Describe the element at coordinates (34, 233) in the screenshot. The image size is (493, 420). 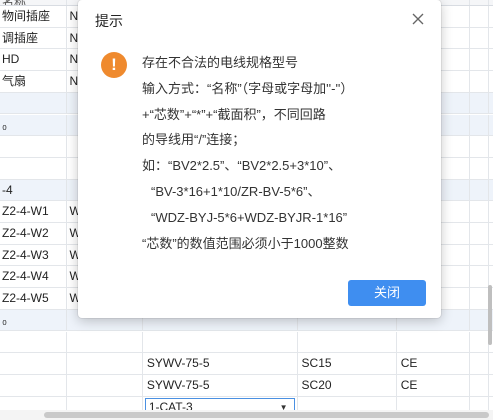
I see `table-cell: Z2-4-W2` at that location.